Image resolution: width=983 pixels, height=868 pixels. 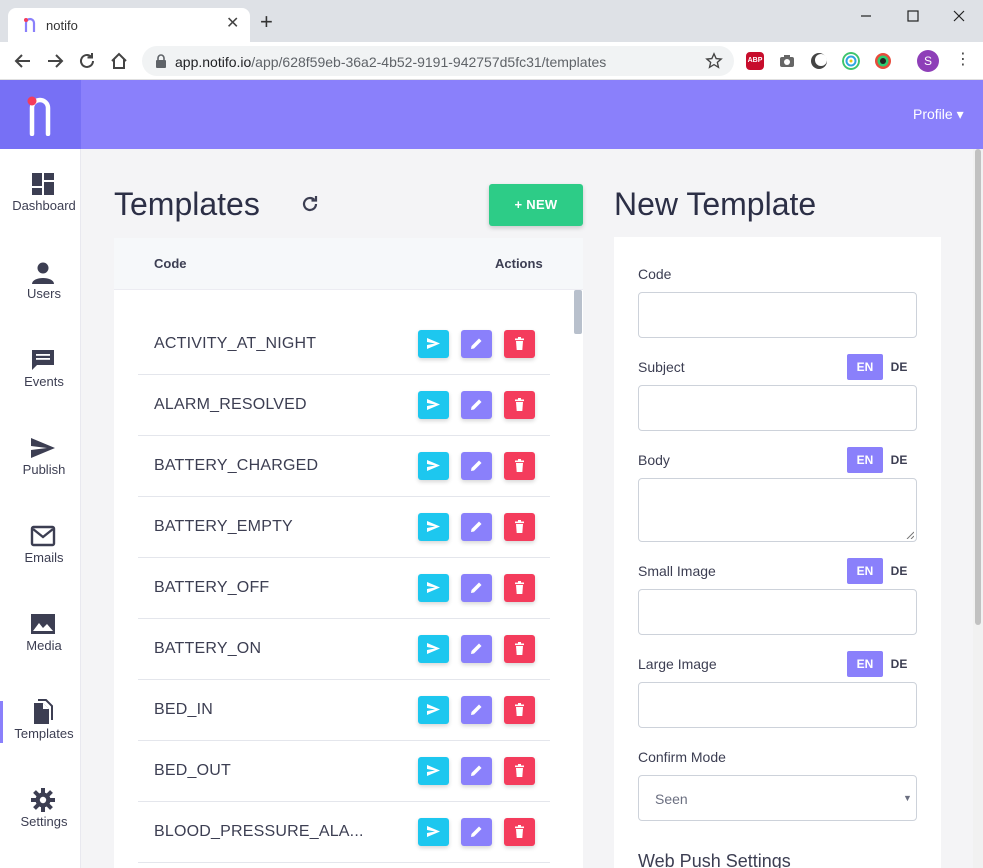 I want to click on small-image-lang-en-button: EN, so click(x=865, y=571).